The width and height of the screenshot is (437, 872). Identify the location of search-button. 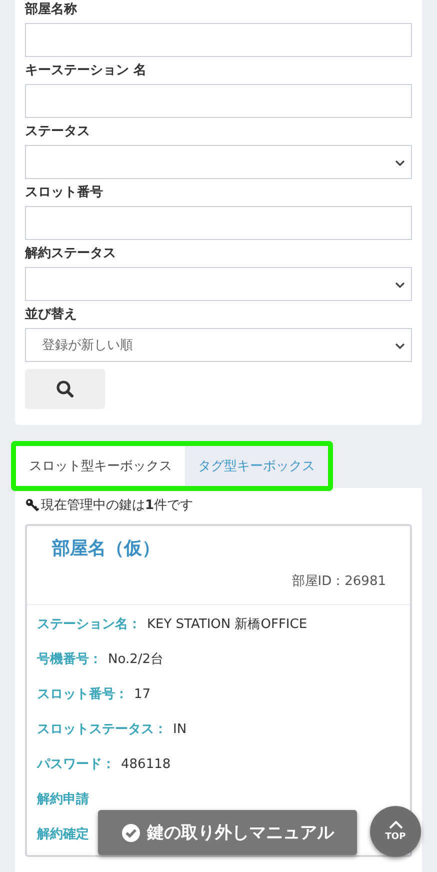
(65, 389).